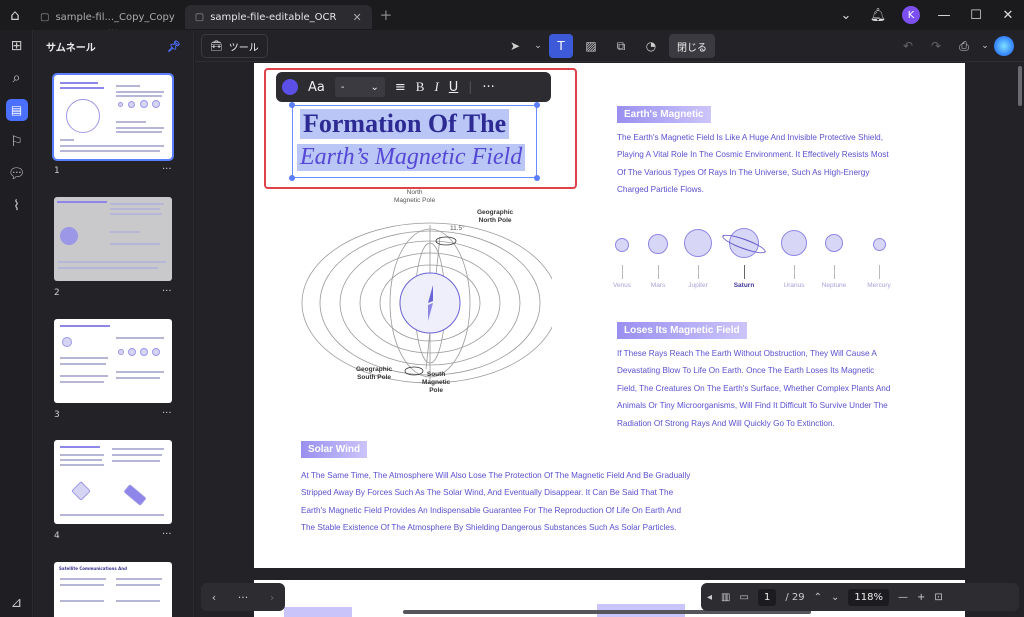 Image resolution: width=1024 pixels, height=617 pixels. What do you see at coordinates (936, 46) in the screenshot?
I see `redo-icon: ↷` at bounding box center [936, 46].